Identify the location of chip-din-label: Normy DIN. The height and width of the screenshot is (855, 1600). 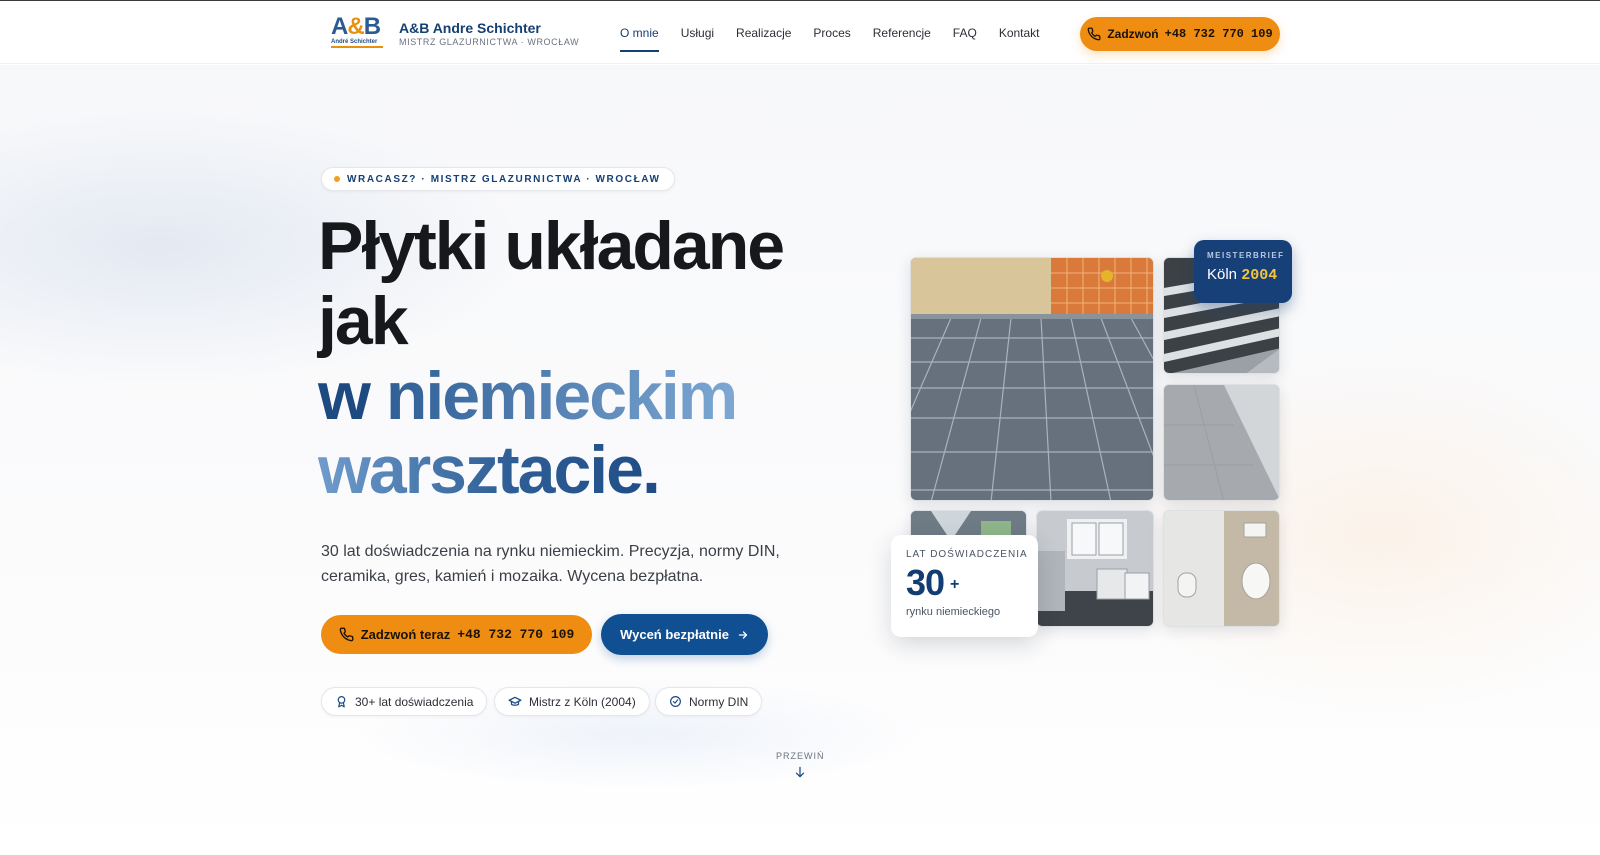
(719, 701).